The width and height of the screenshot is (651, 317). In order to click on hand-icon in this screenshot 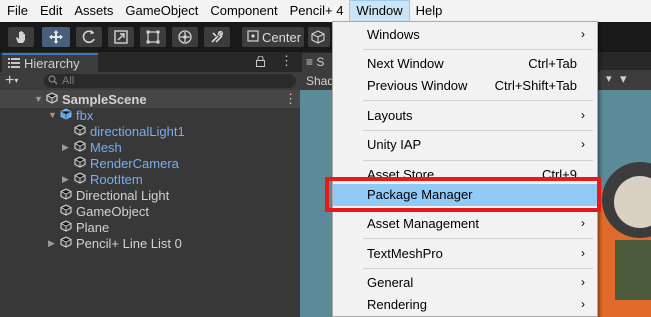, I will do `click(20, 37)`.